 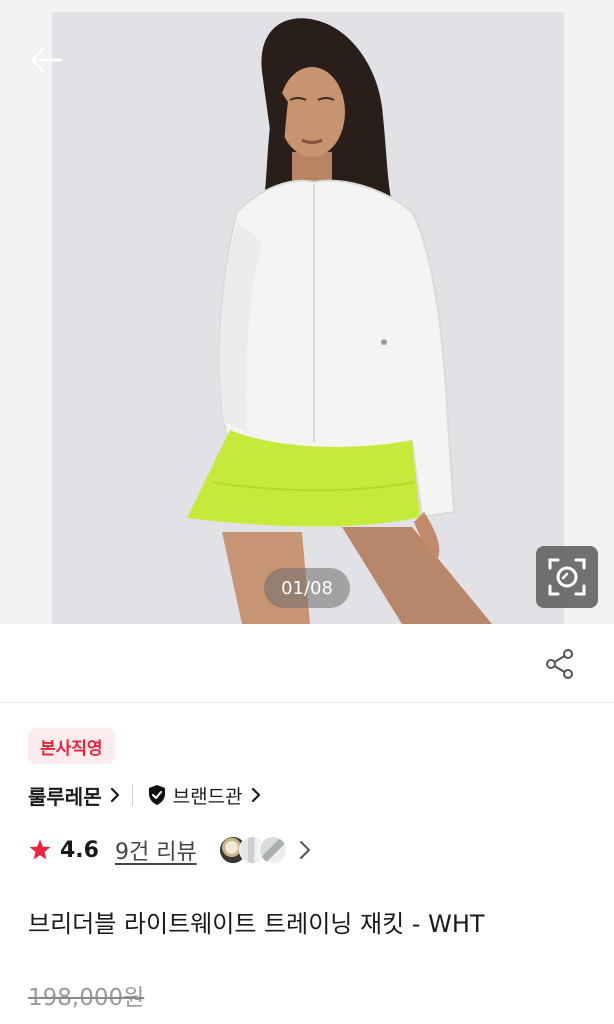 What do you see at coordinates (79, 850) in the screenshot?
I see `rating-value: 4.6` at bounding box center [79, 850].